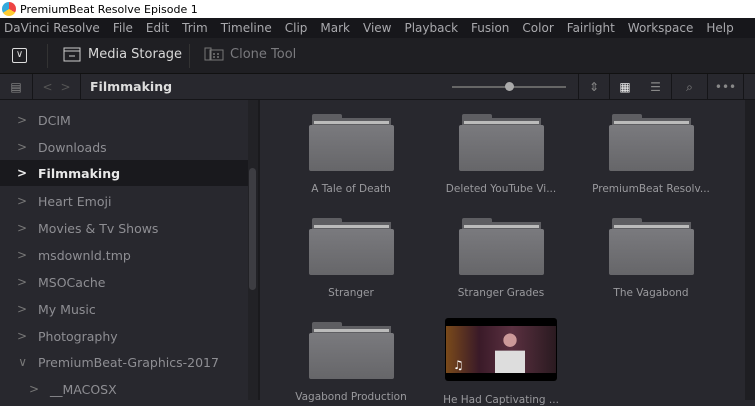  I want to click on menu-help: Help, so click(719, 28).